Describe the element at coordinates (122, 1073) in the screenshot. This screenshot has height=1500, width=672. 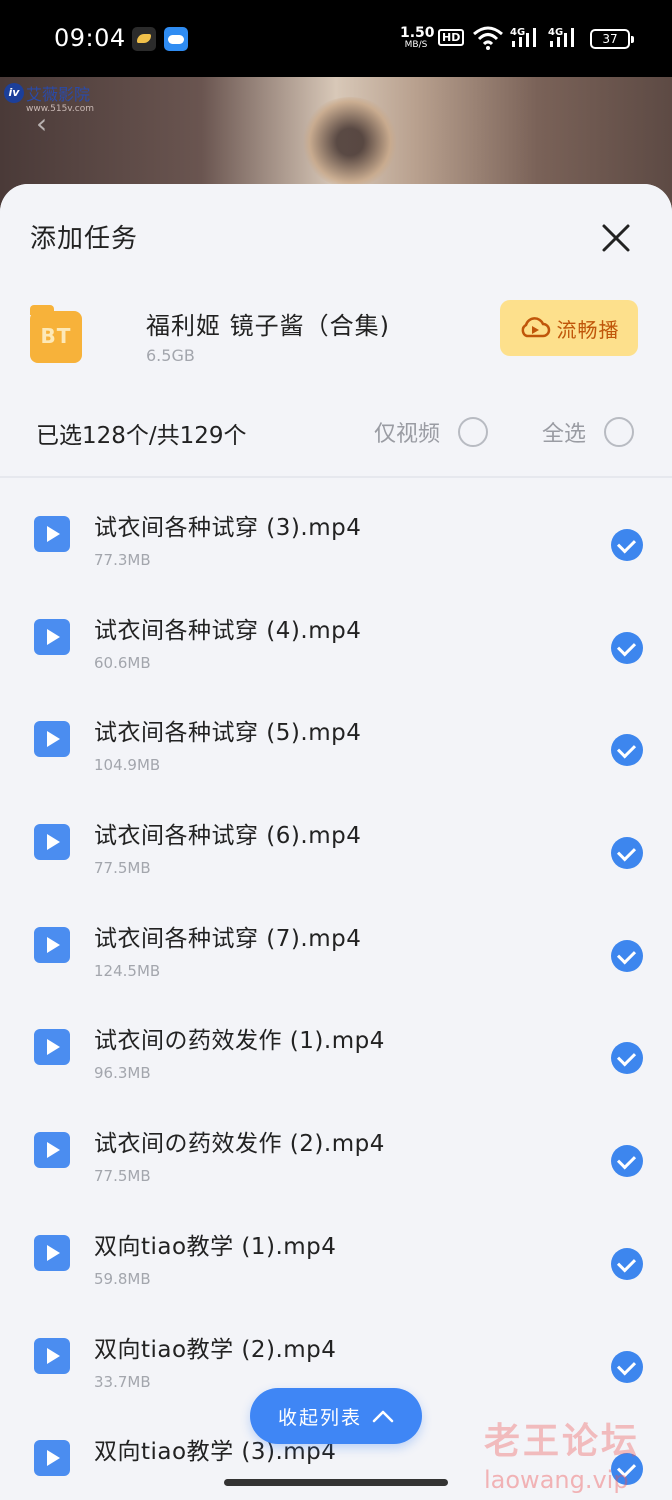
I see `file-size: 96.3MB` at that location.